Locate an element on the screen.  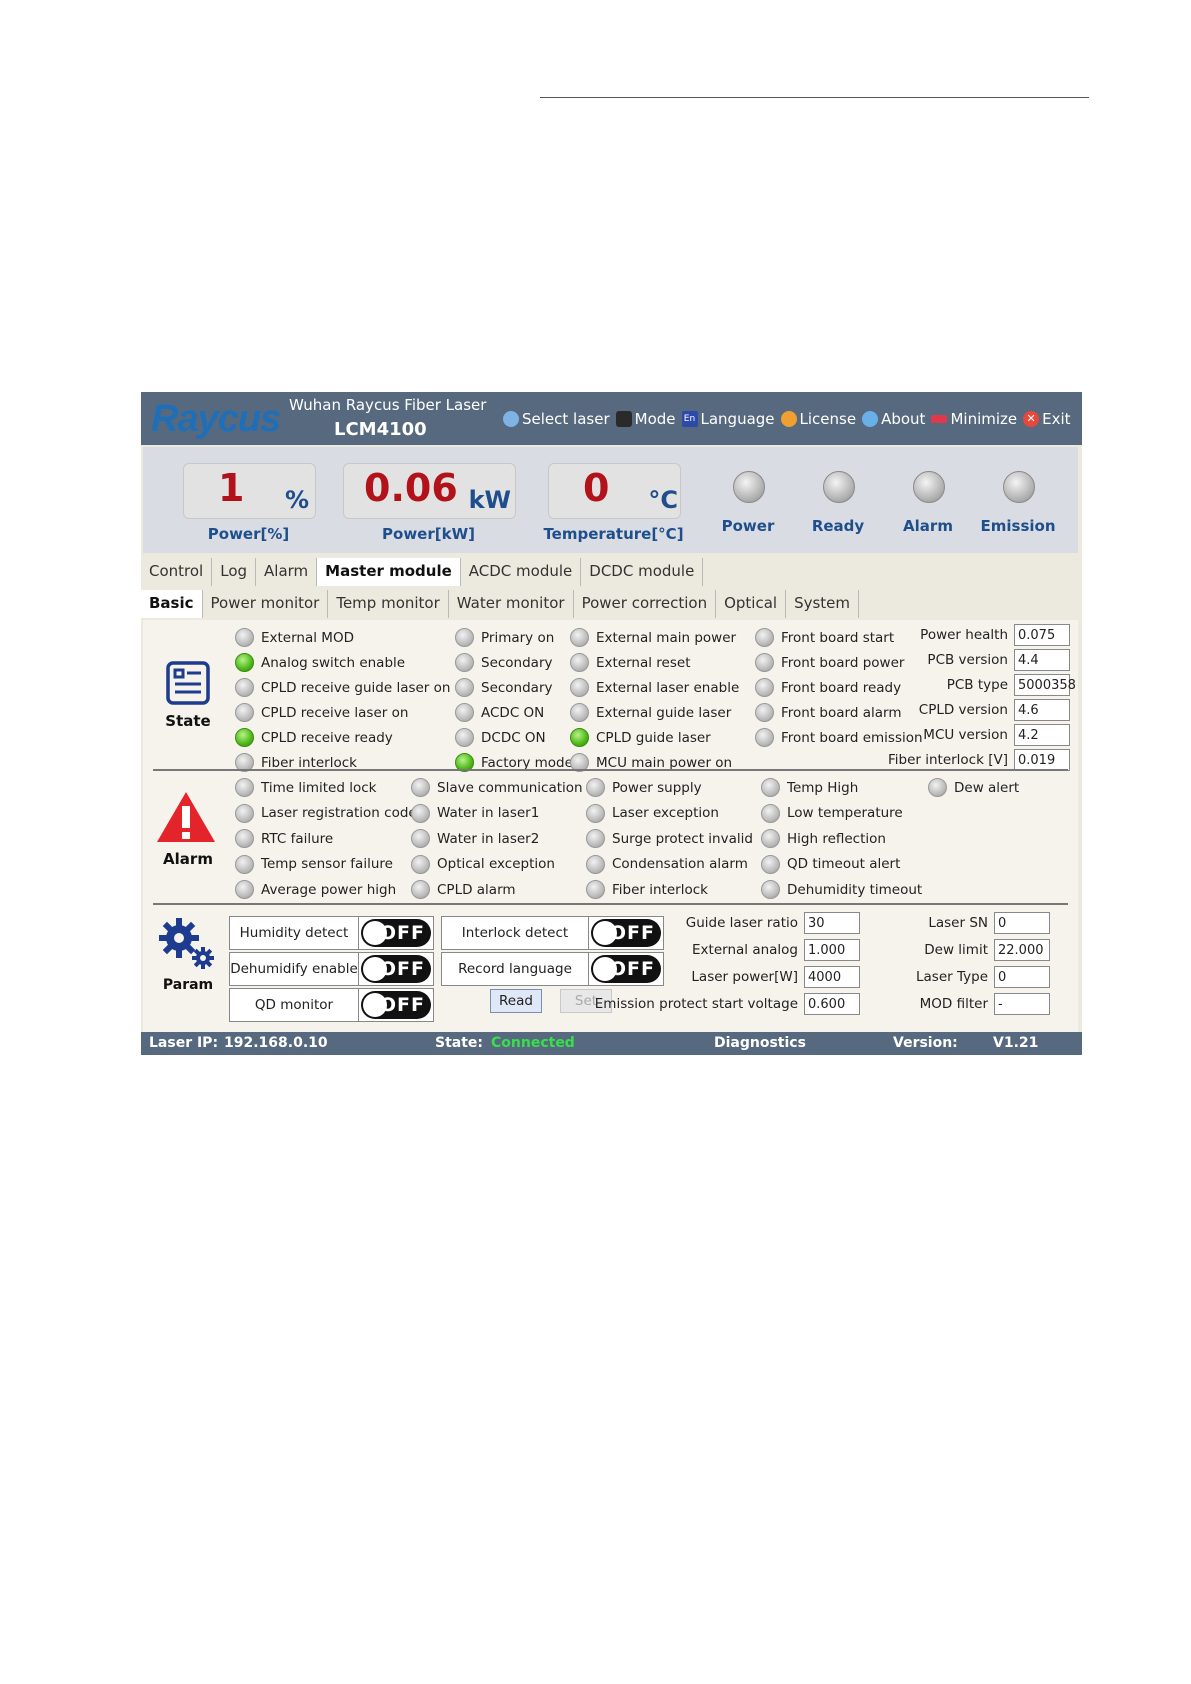
diagnostics-link: Diagnostics is located at coordinates (760, 1043).